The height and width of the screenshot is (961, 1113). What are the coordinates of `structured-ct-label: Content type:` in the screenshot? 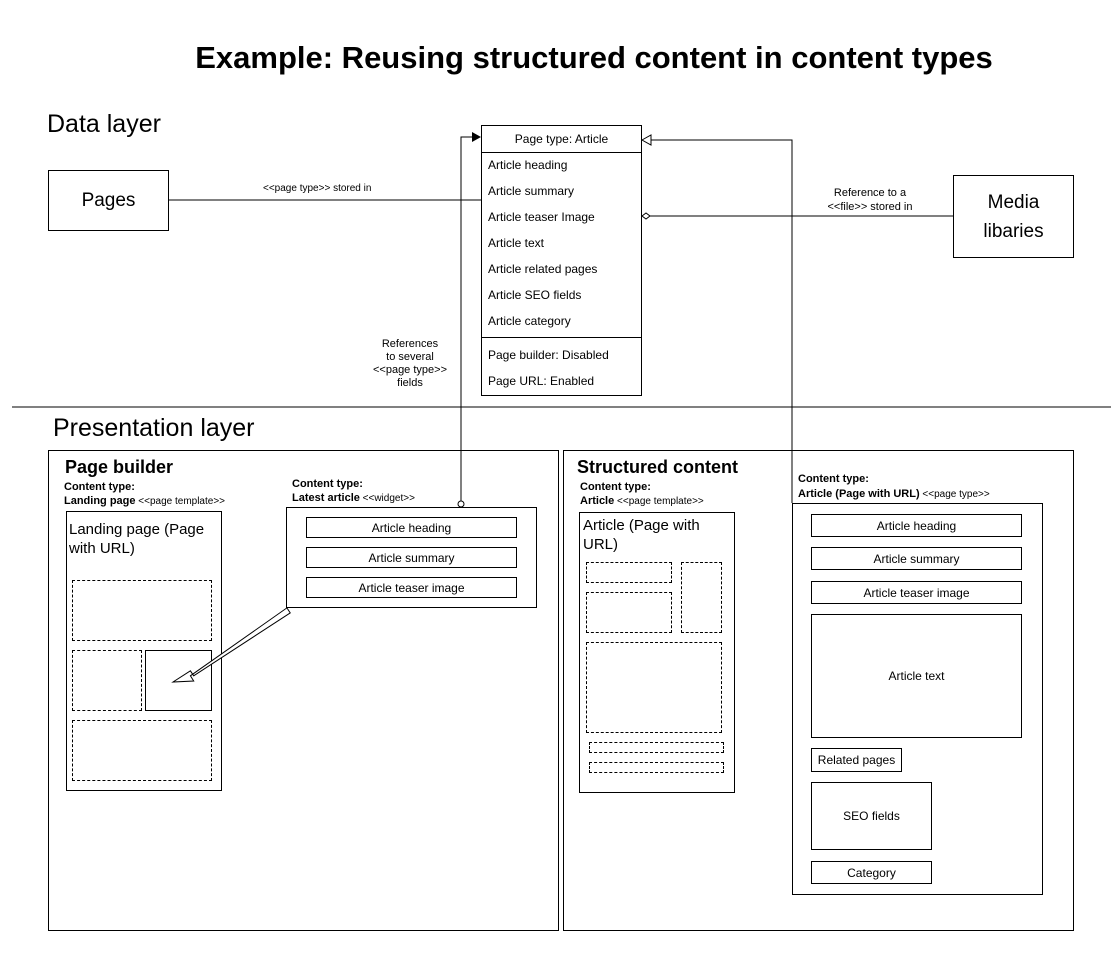 It's located at (615, 487).